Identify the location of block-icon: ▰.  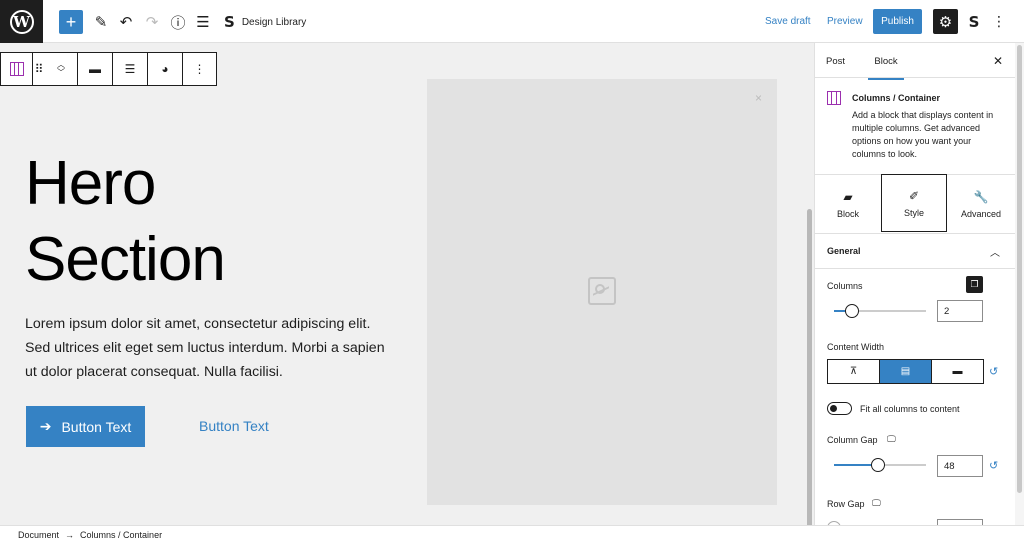
(848, 196).